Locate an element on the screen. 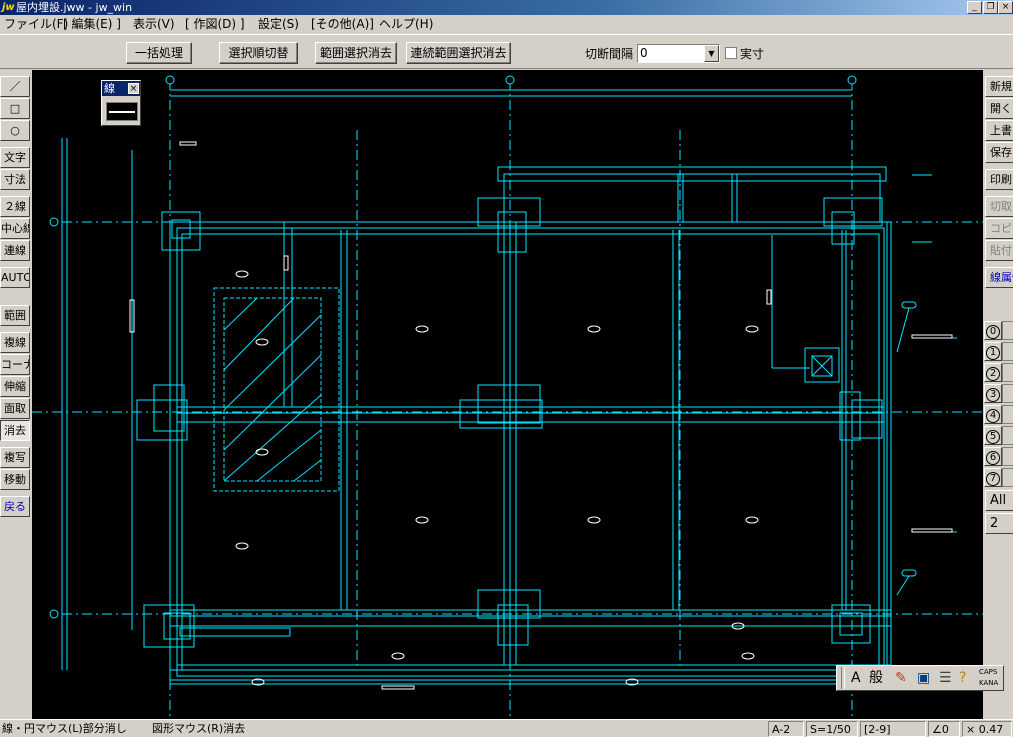 This screenshot has width=1013, height=737. chevron-down-icon: ▼ is located at coordinates (711, 53).